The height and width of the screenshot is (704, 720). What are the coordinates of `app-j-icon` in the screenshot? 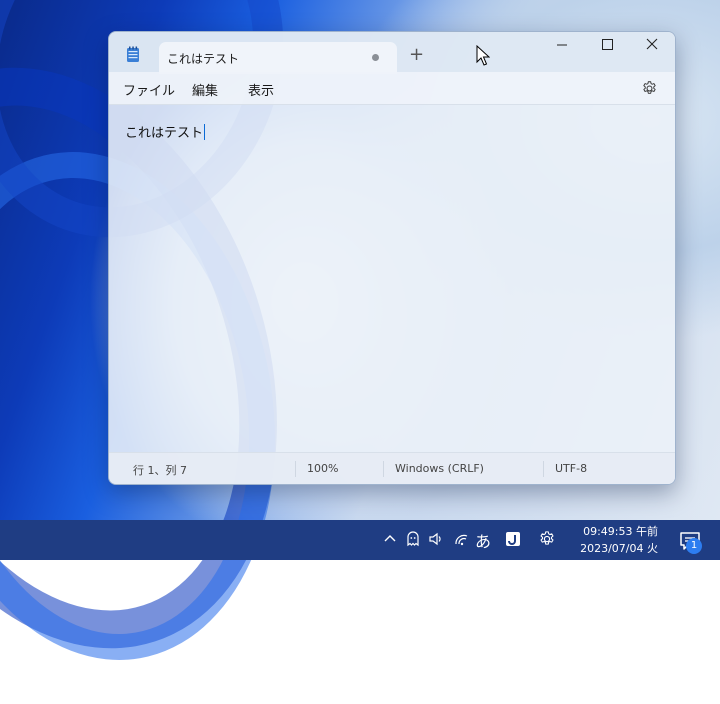 It's located at (513, 539).